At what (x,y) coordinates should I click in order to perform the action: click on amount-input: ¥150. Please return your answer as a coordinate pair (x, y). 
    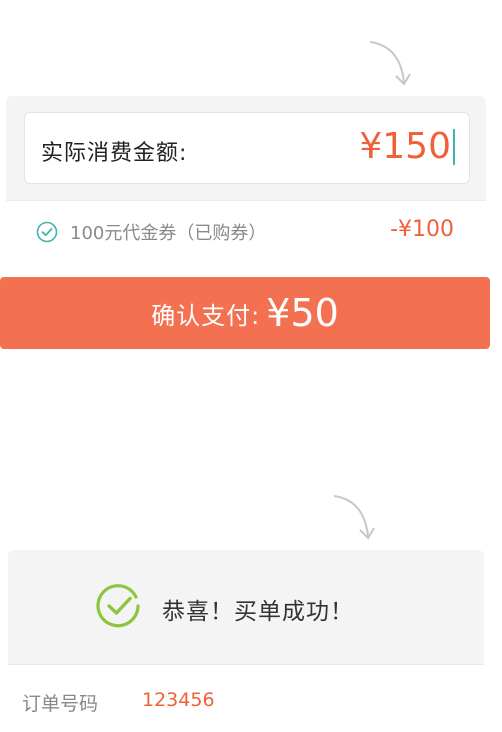
    Looking at the image, I should click on (407, 147).